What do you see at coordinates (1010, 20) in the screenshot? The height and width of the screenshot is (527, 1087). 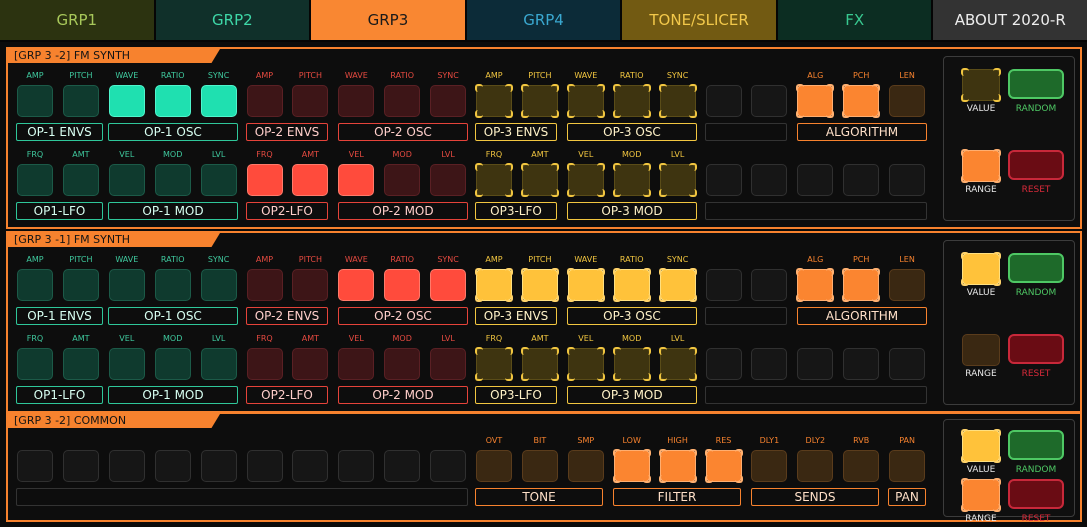 I see `tab-about-2020-r: ABOUT 2020-R` at bounding box center [1010, 20].